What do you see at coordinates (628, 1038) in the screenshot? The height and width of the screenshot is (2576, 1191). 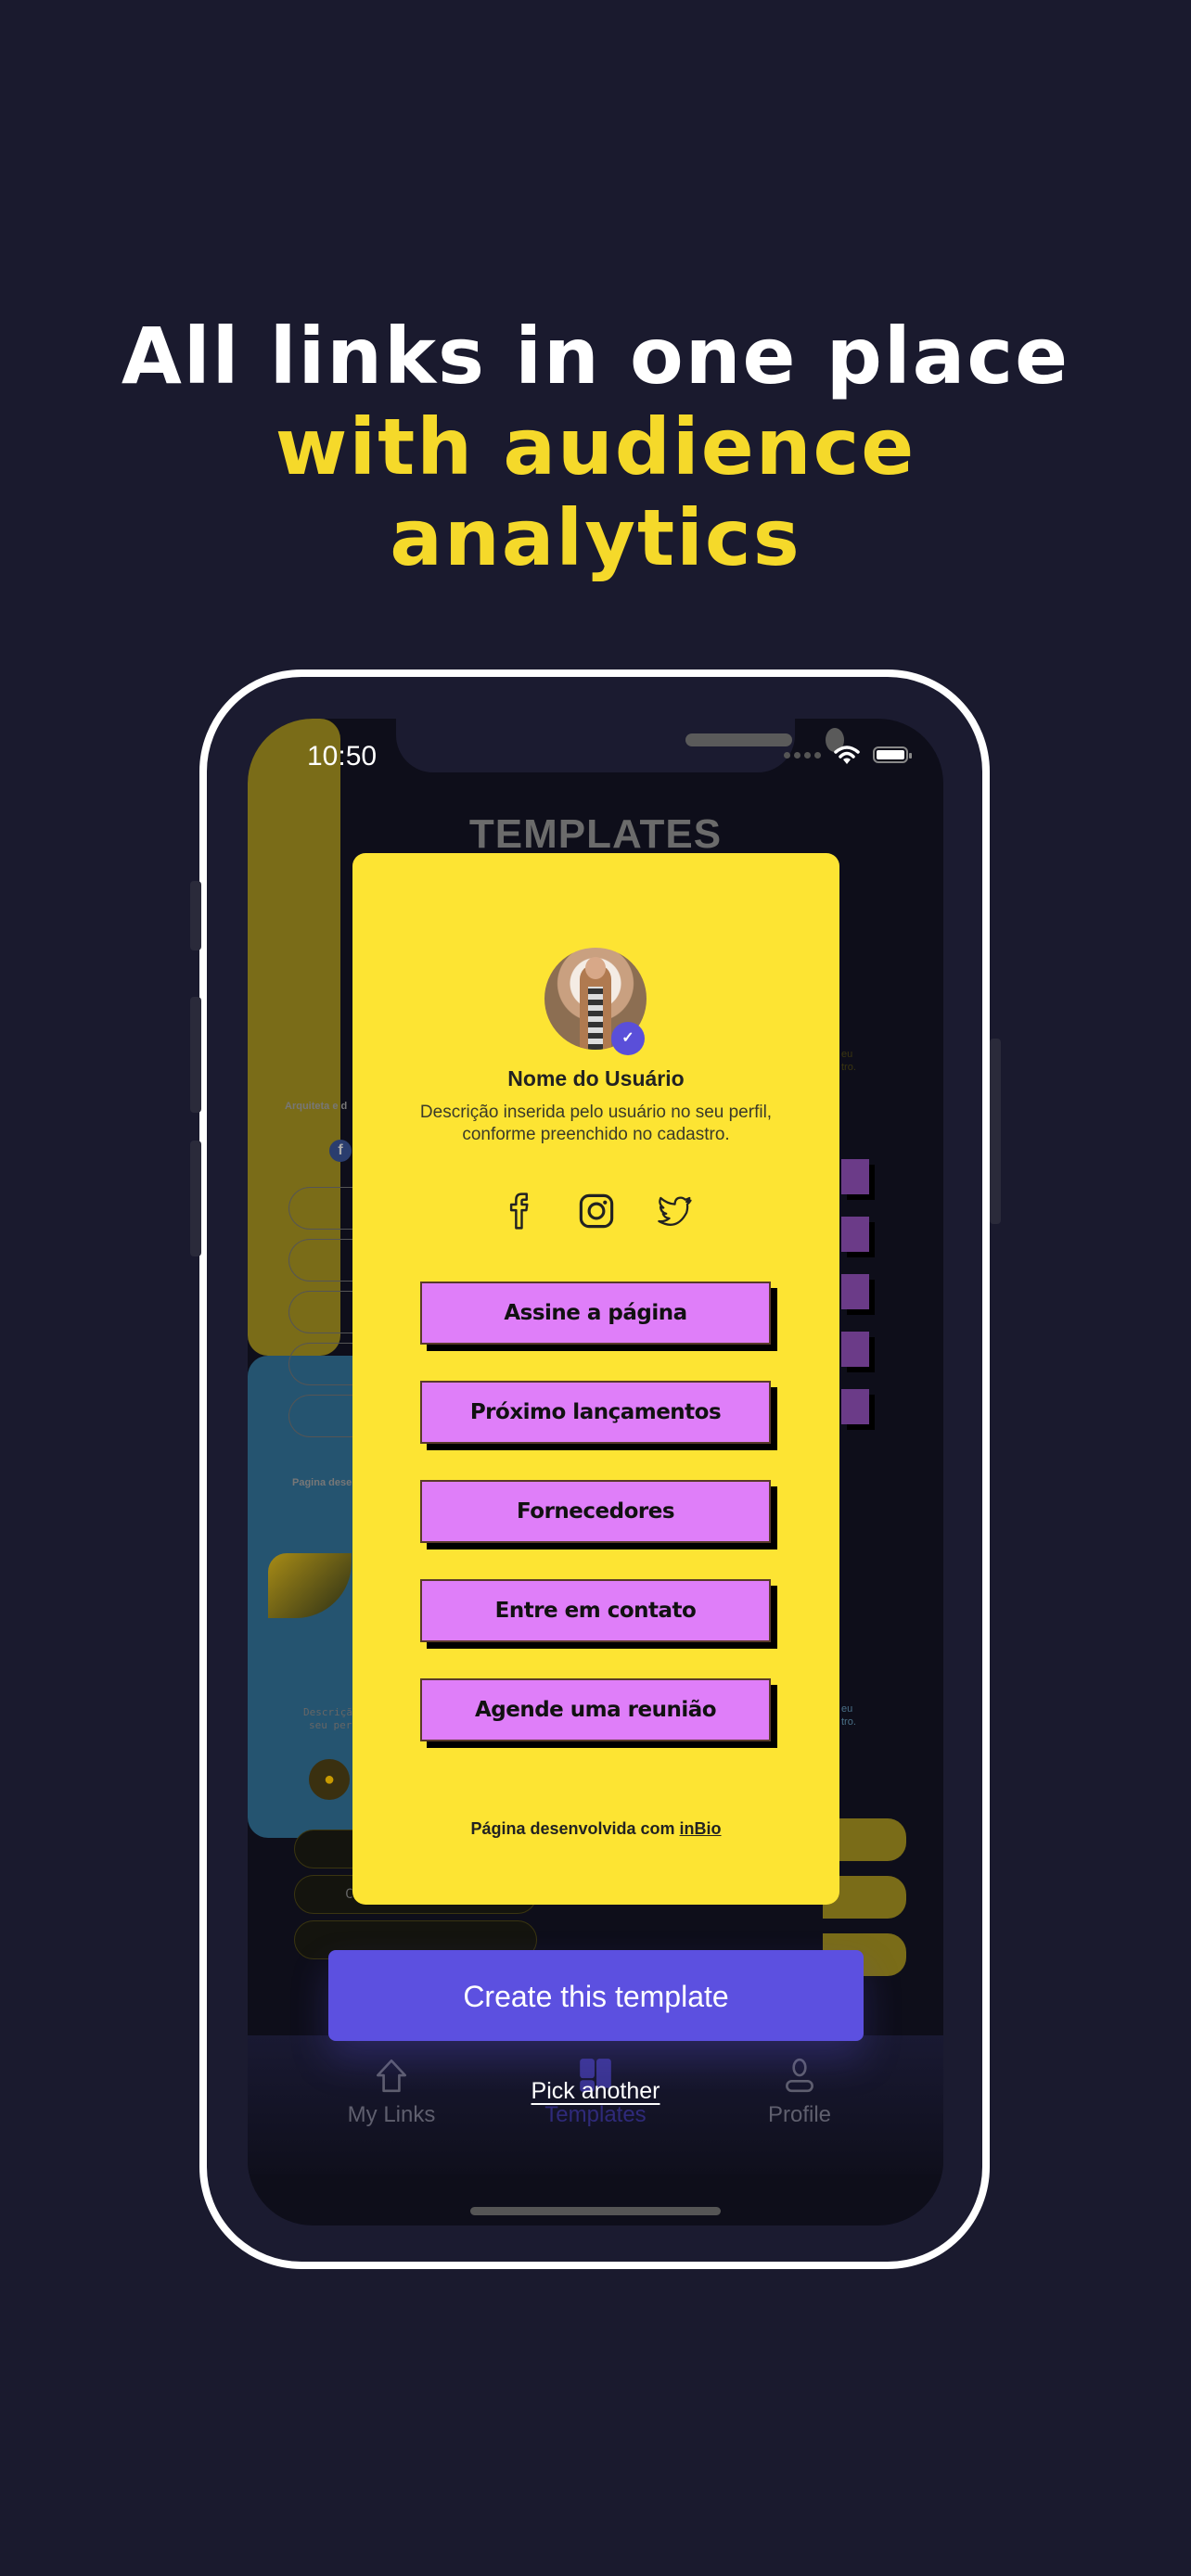 I see `verified-badge-icon: ✓` at bounding box center [628, 1038].